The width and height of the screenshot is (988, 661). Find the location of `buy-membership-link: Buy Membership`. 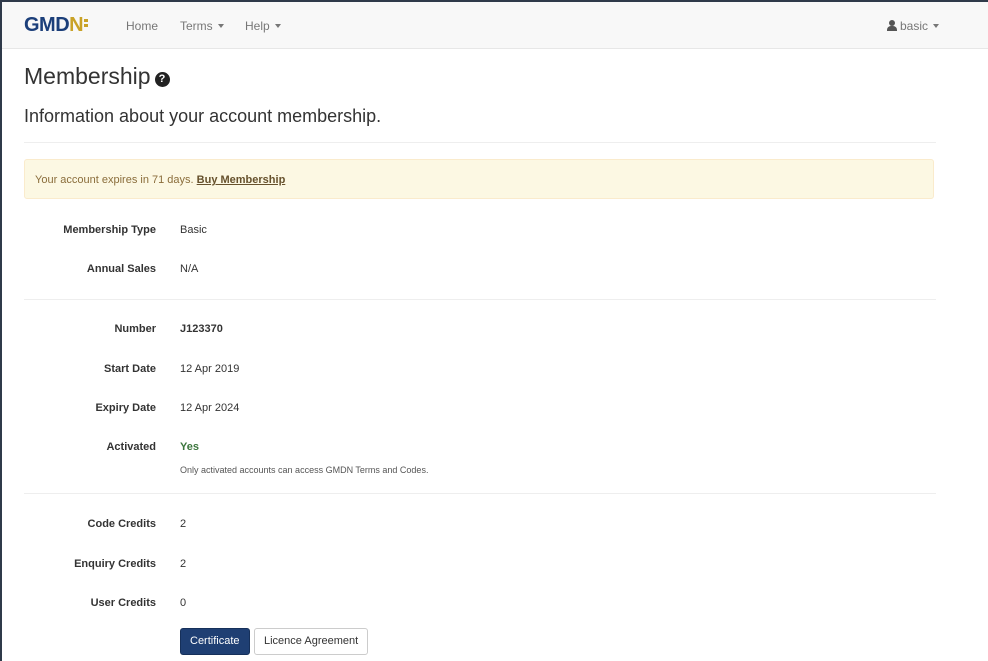

buy-membership-link: Buy Membership is located at coordinates (241, 180).